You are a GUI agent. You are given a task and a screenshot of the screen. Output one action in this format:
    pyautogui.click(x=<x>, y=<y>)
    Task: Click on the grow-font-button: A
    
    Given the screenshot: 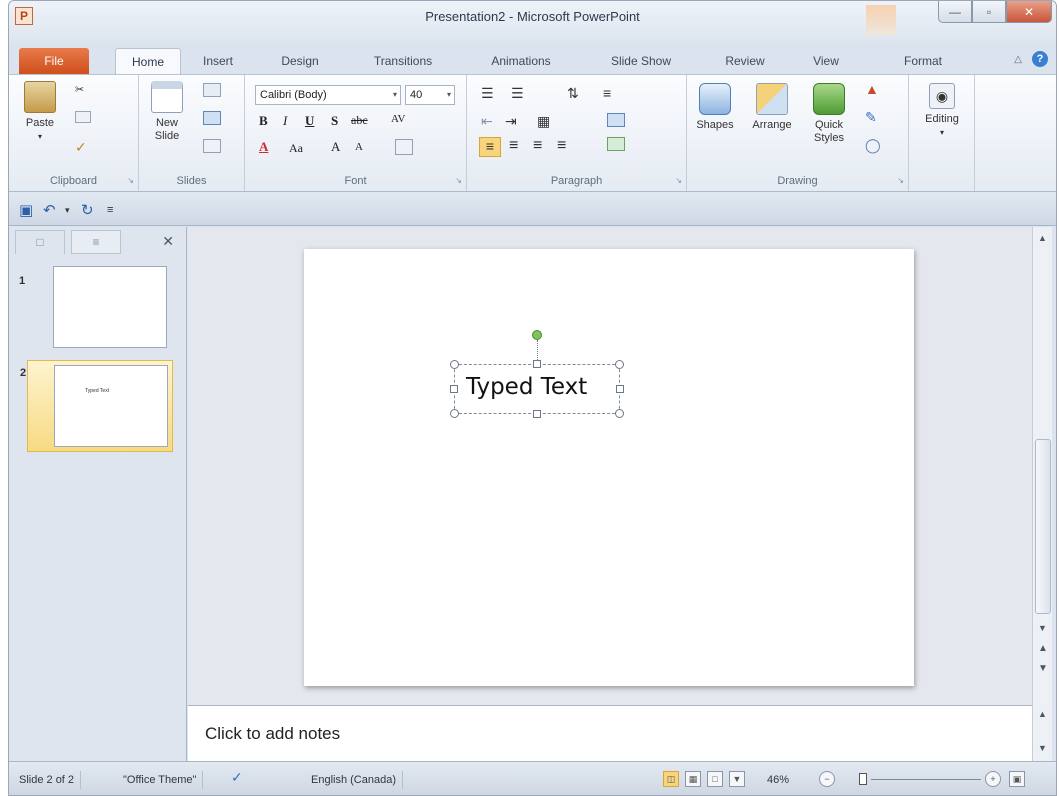 What is the action you would take?
    pyautogui.click(x=335, y=147)
    